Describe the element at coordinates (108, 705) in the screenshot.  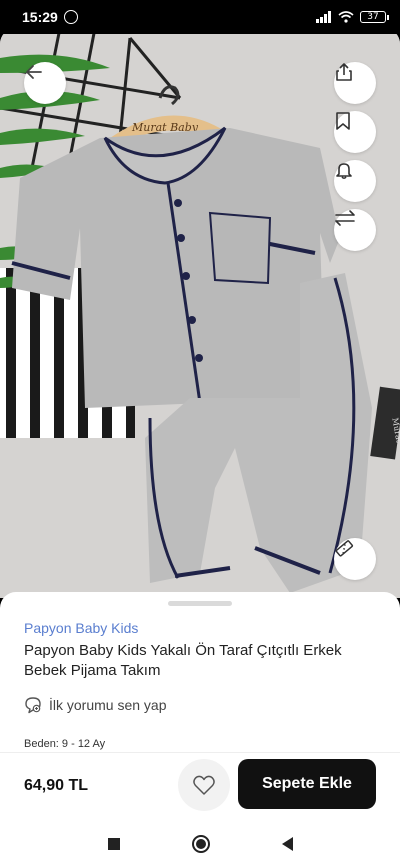
I see `review-prompt: İlk yorumu sen yap` at that location.